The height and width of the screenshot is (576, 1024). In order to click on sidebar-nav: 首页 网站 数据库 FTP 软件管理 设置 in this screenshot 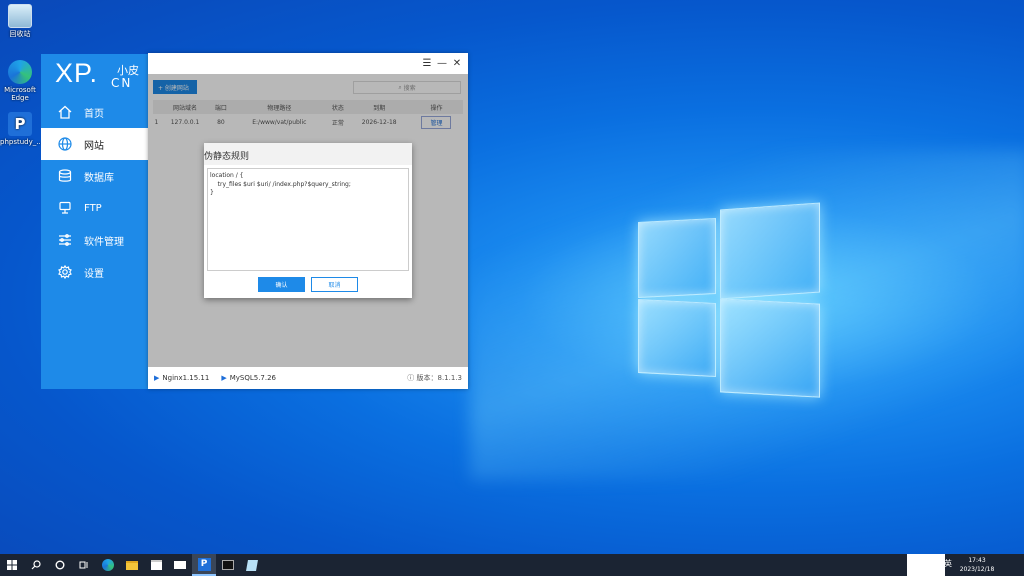, I will do `click(94, 192)`.